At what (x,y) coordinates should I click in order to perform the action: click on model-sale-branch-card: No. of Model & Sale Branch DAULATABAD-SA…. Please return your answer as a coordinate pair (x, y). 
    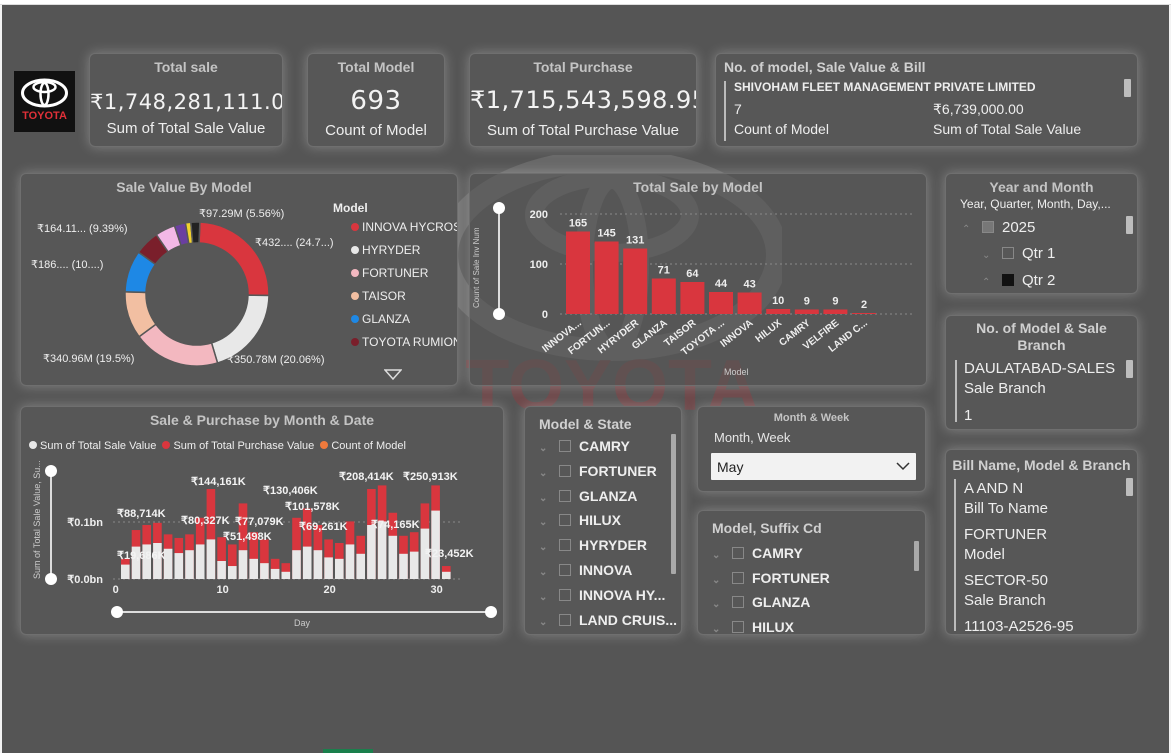
    Looking at the image, I should click on (1041, 372).